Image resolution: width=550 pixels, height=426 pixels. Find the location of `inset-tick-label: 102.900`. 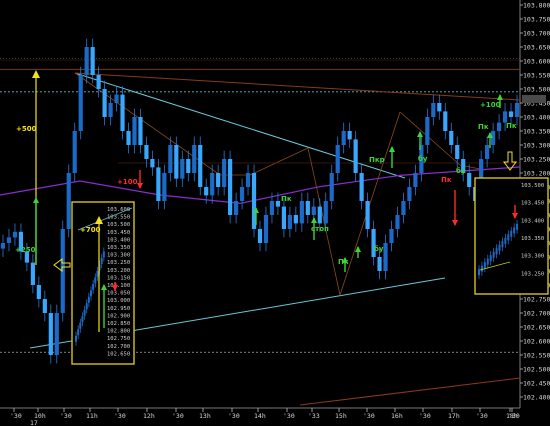

inset-tick-label: 102.900 is located at coordinates (118, 316).